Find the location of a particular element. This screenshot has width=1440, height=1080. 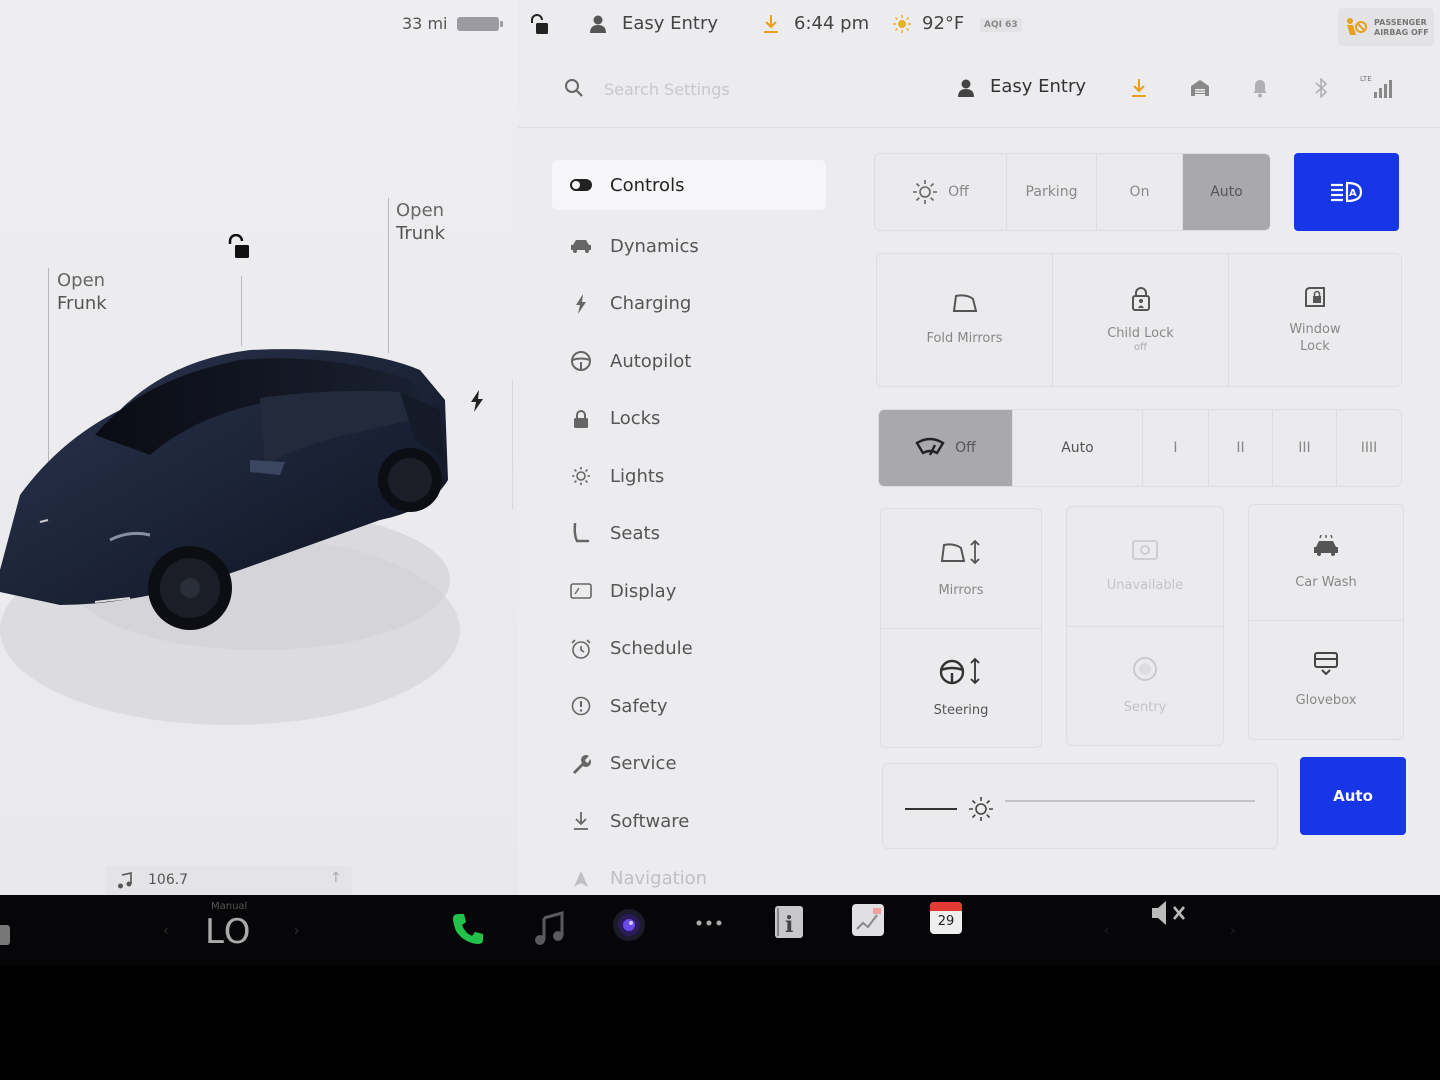

bluetooth-icon is located at coordinates (1321, 89).